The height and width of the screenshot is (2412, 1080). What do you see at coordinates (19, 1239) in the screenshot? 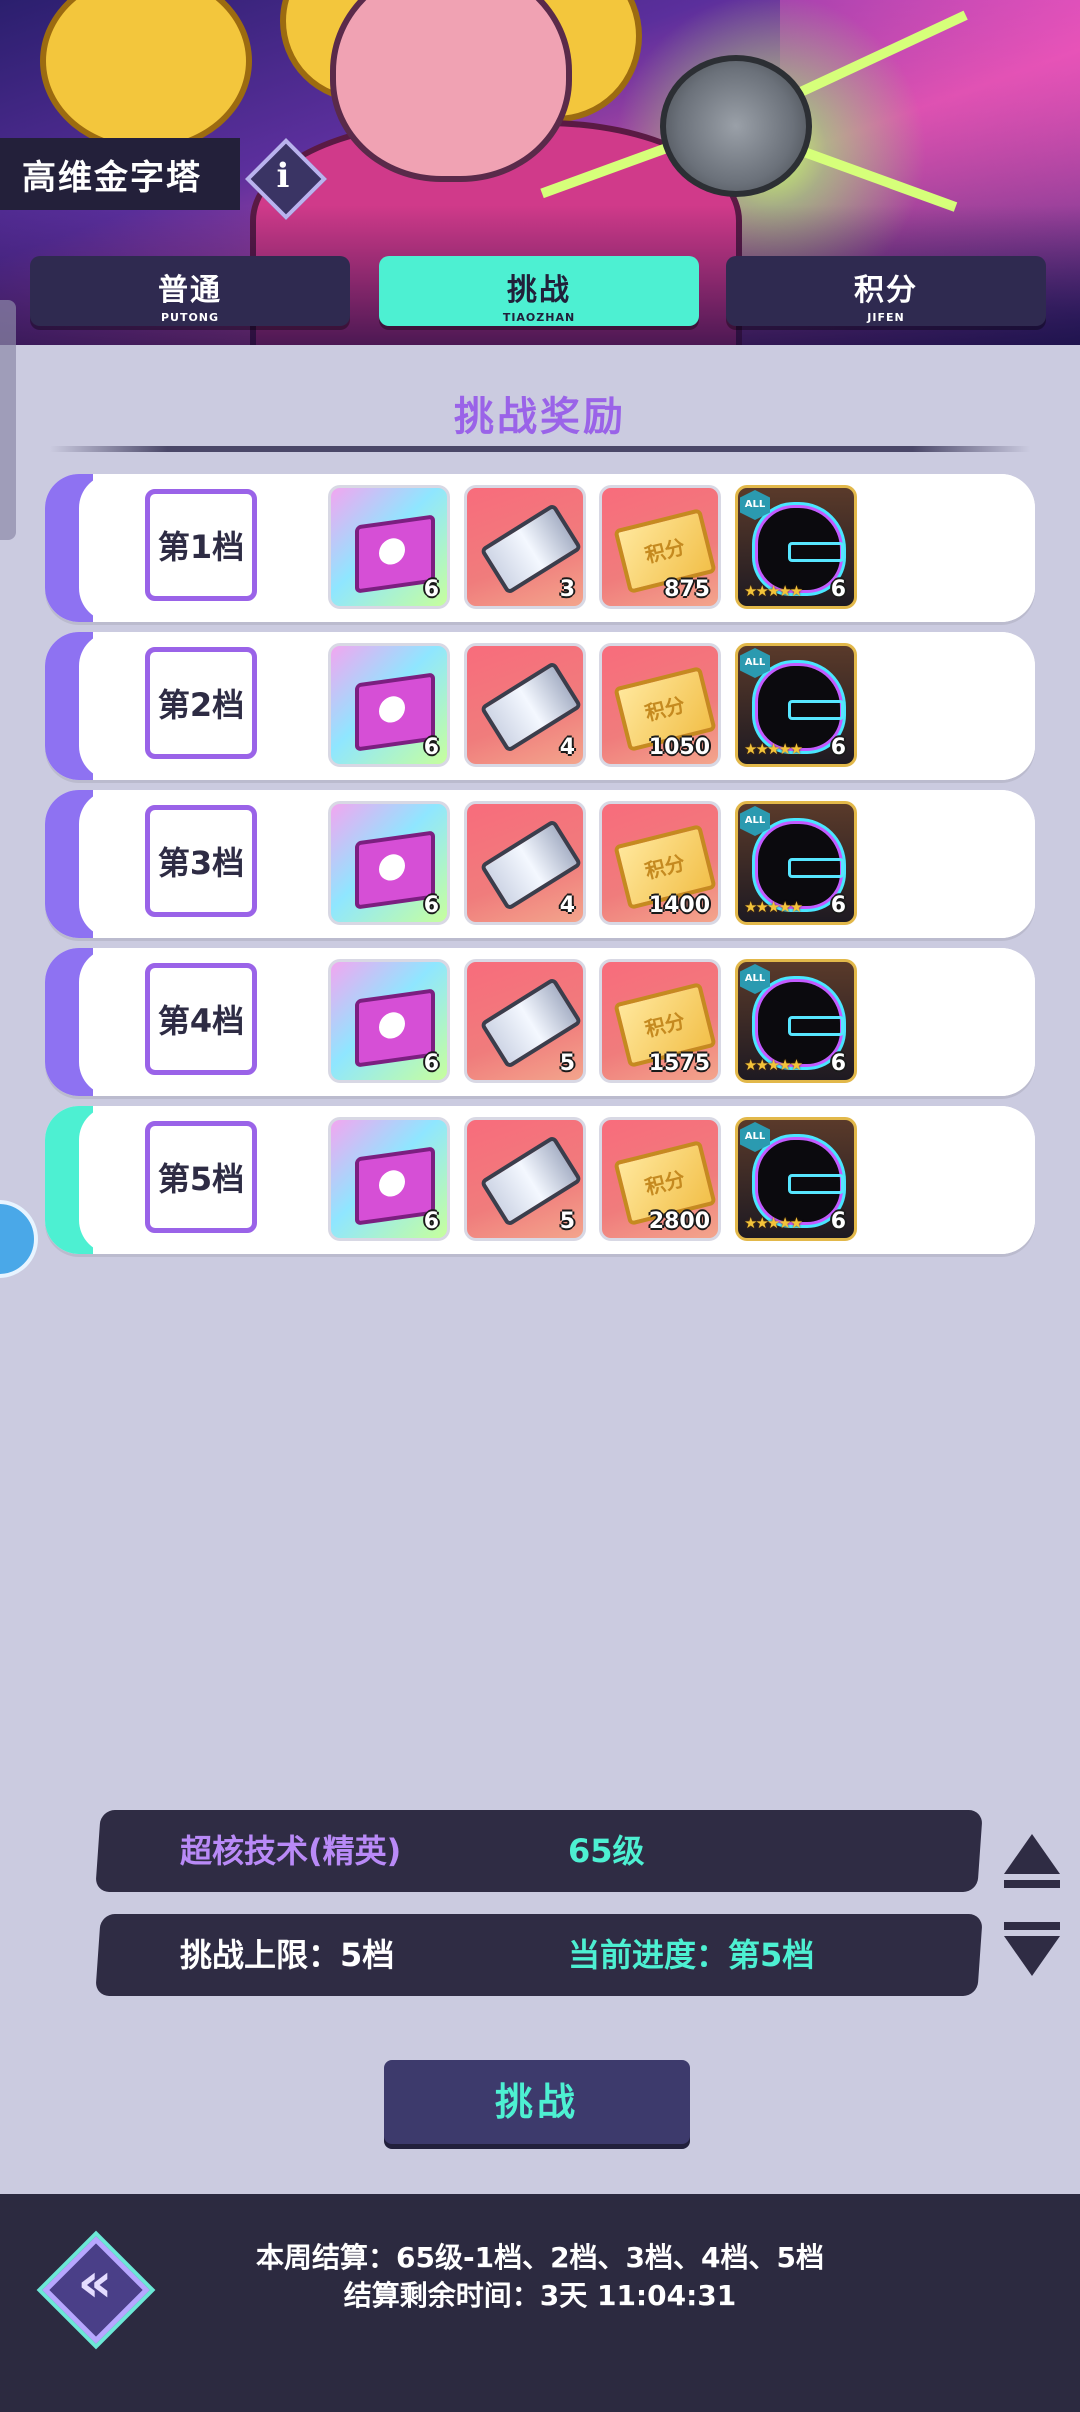
I see `side-float-button` at bounding box center [19, 1239].